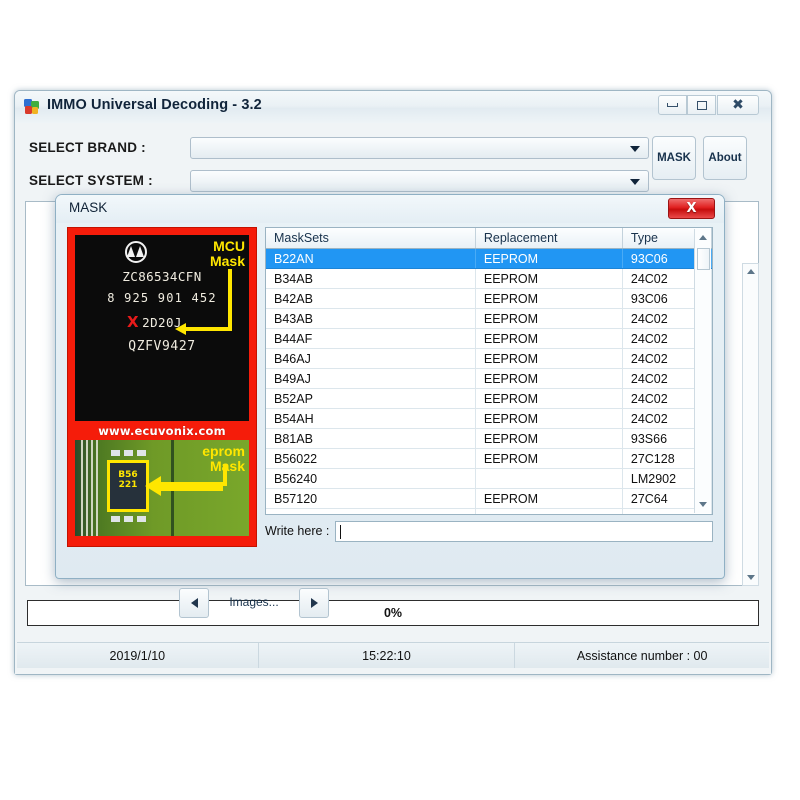  What do you see at coordinates (371, 498) in the screenshot?
I see `cell-maskset: B57120` at bounding box center [371, 498].